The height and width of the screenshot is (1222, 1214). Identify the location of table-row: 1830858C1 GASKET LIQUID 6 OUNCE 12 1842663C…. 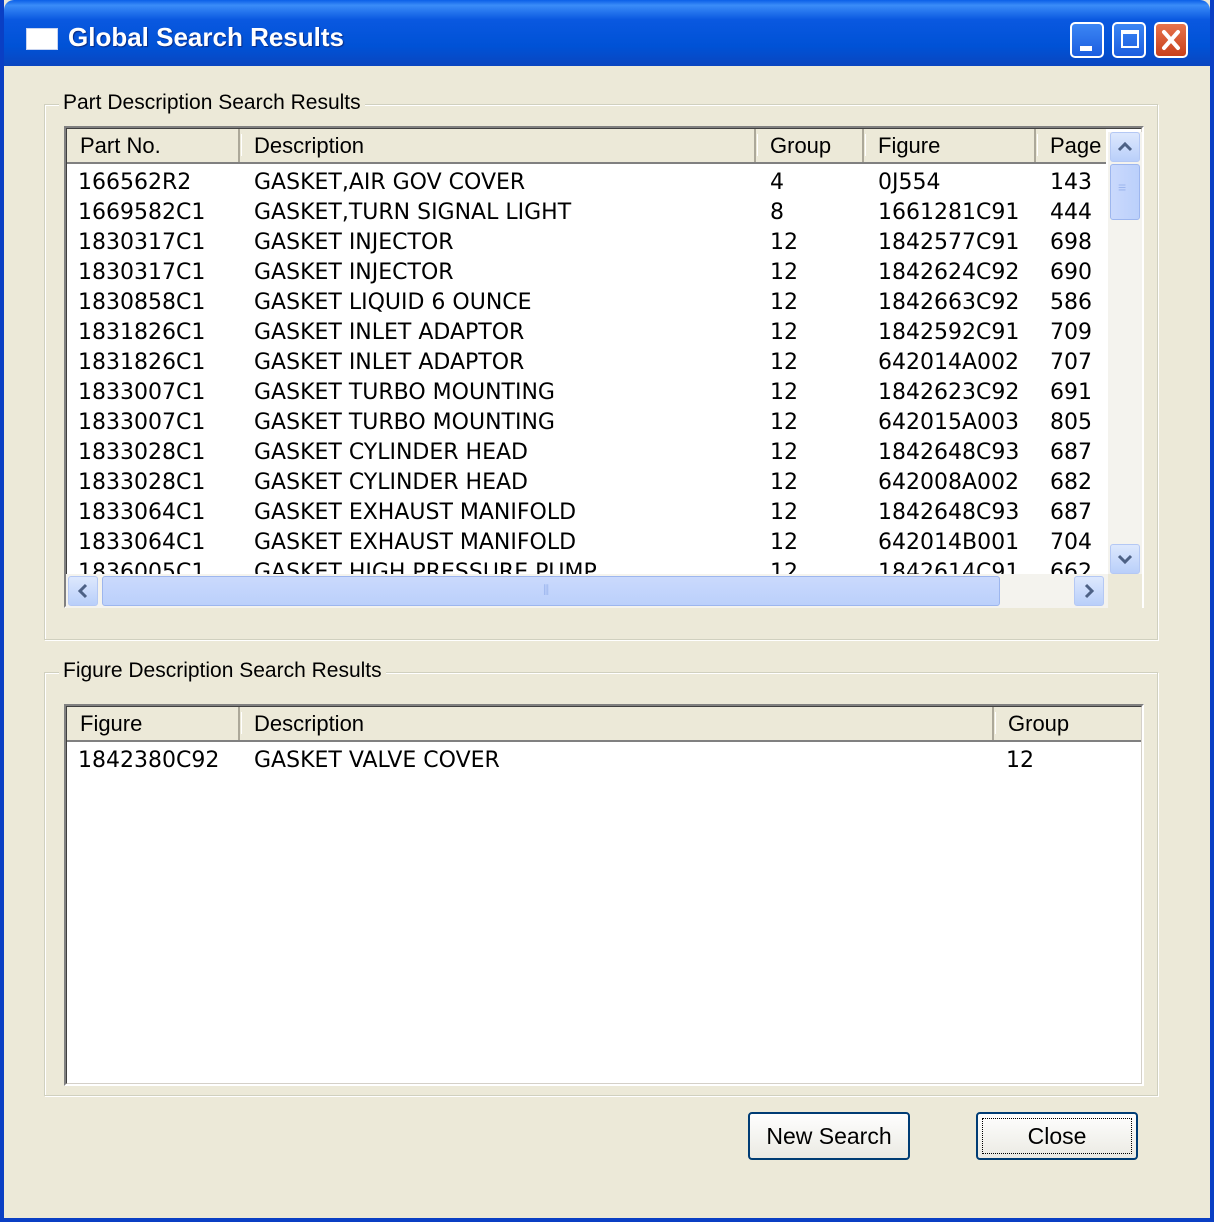
(604, 303).